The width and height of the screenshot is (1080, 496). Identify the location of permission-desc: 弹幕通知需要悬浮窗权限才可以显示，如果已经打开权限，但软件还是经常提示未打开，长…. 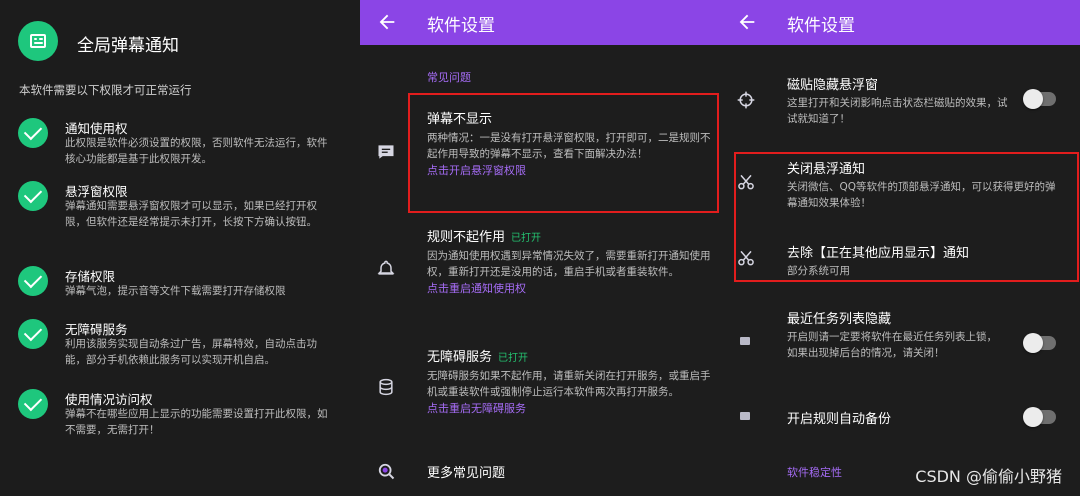
(191, 214).